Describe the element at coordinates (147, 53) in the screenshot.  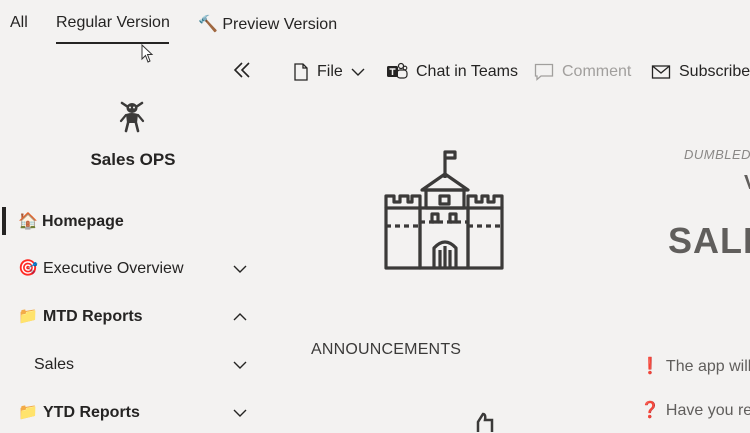
I see `mouse-cursor-icon` at that location.